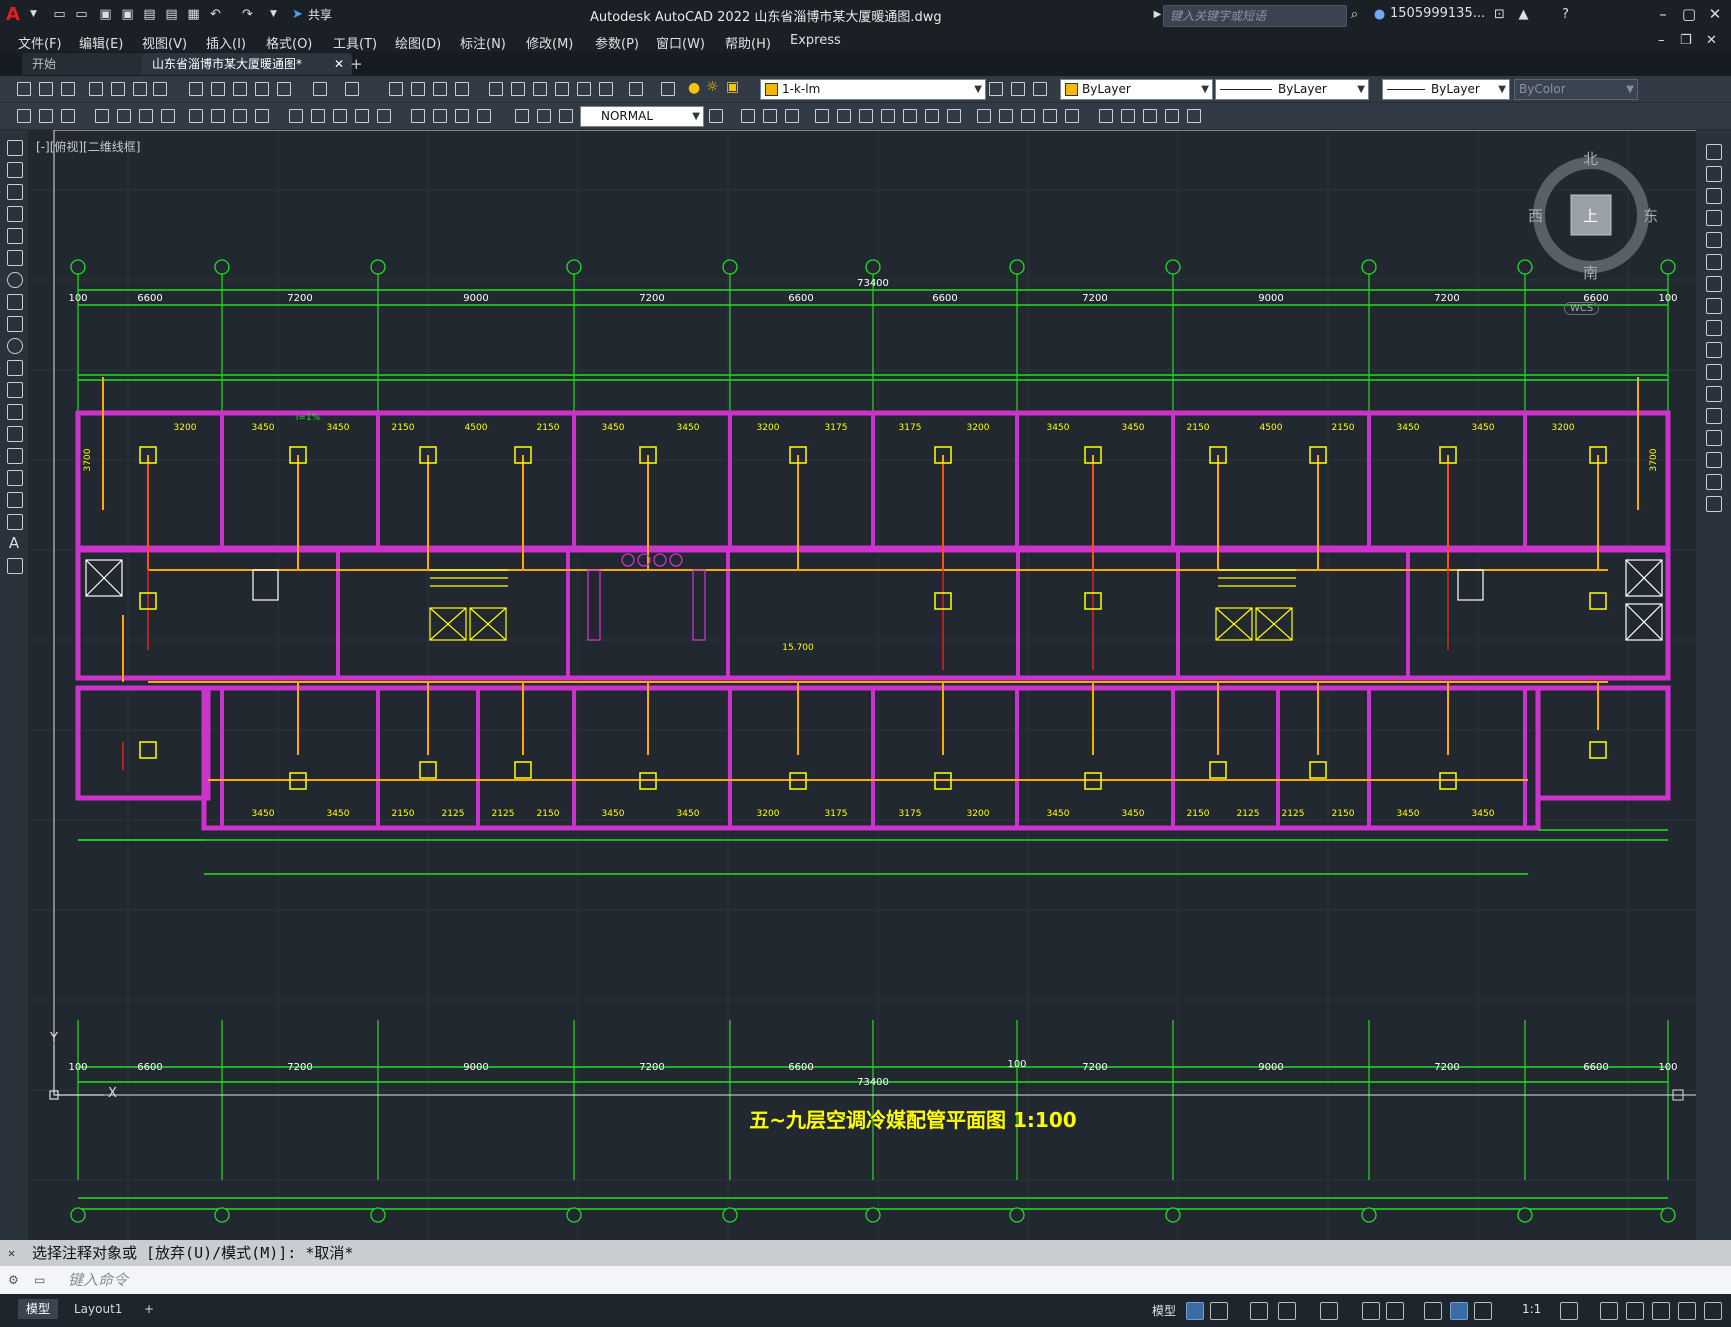 Image resolution: width=1731 pixels, height=1327 pixels. What do you see at coordinates (171, 14) in the screenshot?
I see `import-icon: ▤` at bounding box center [171, 14].